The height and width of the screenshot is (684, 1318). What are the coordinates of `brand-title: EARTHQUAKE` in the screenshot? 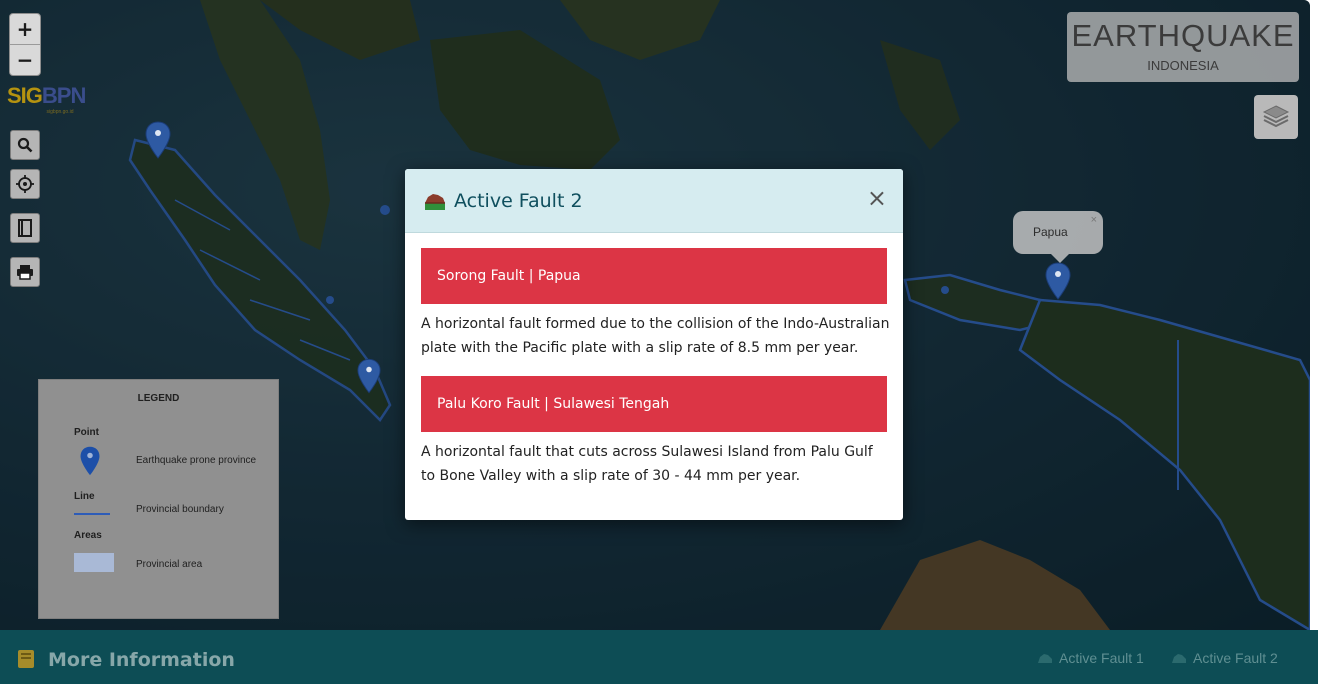 It's located at (1183, 35).